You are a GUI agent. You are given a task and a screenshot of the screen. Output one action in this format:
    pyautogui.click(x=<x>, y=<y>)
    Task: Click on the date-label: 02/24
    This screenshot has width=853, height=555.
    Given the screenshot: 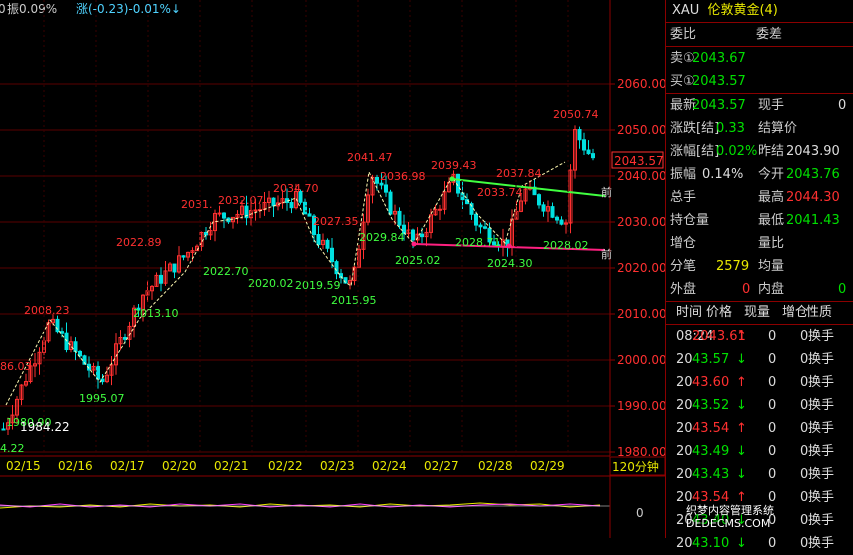 What is the action you would take?
    pyautogui.click(x=389, y=466)
    